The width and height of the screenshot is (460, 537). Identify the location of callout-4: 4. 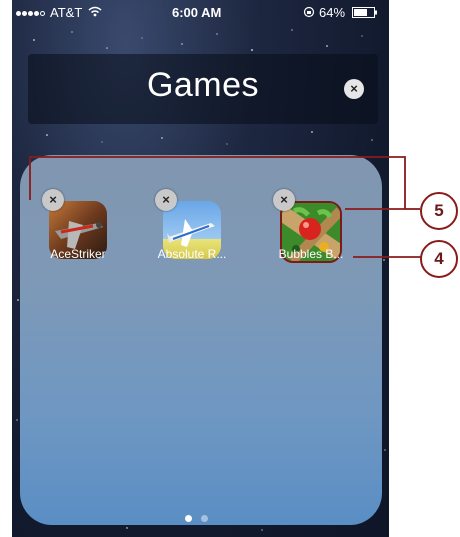
(439, 259).